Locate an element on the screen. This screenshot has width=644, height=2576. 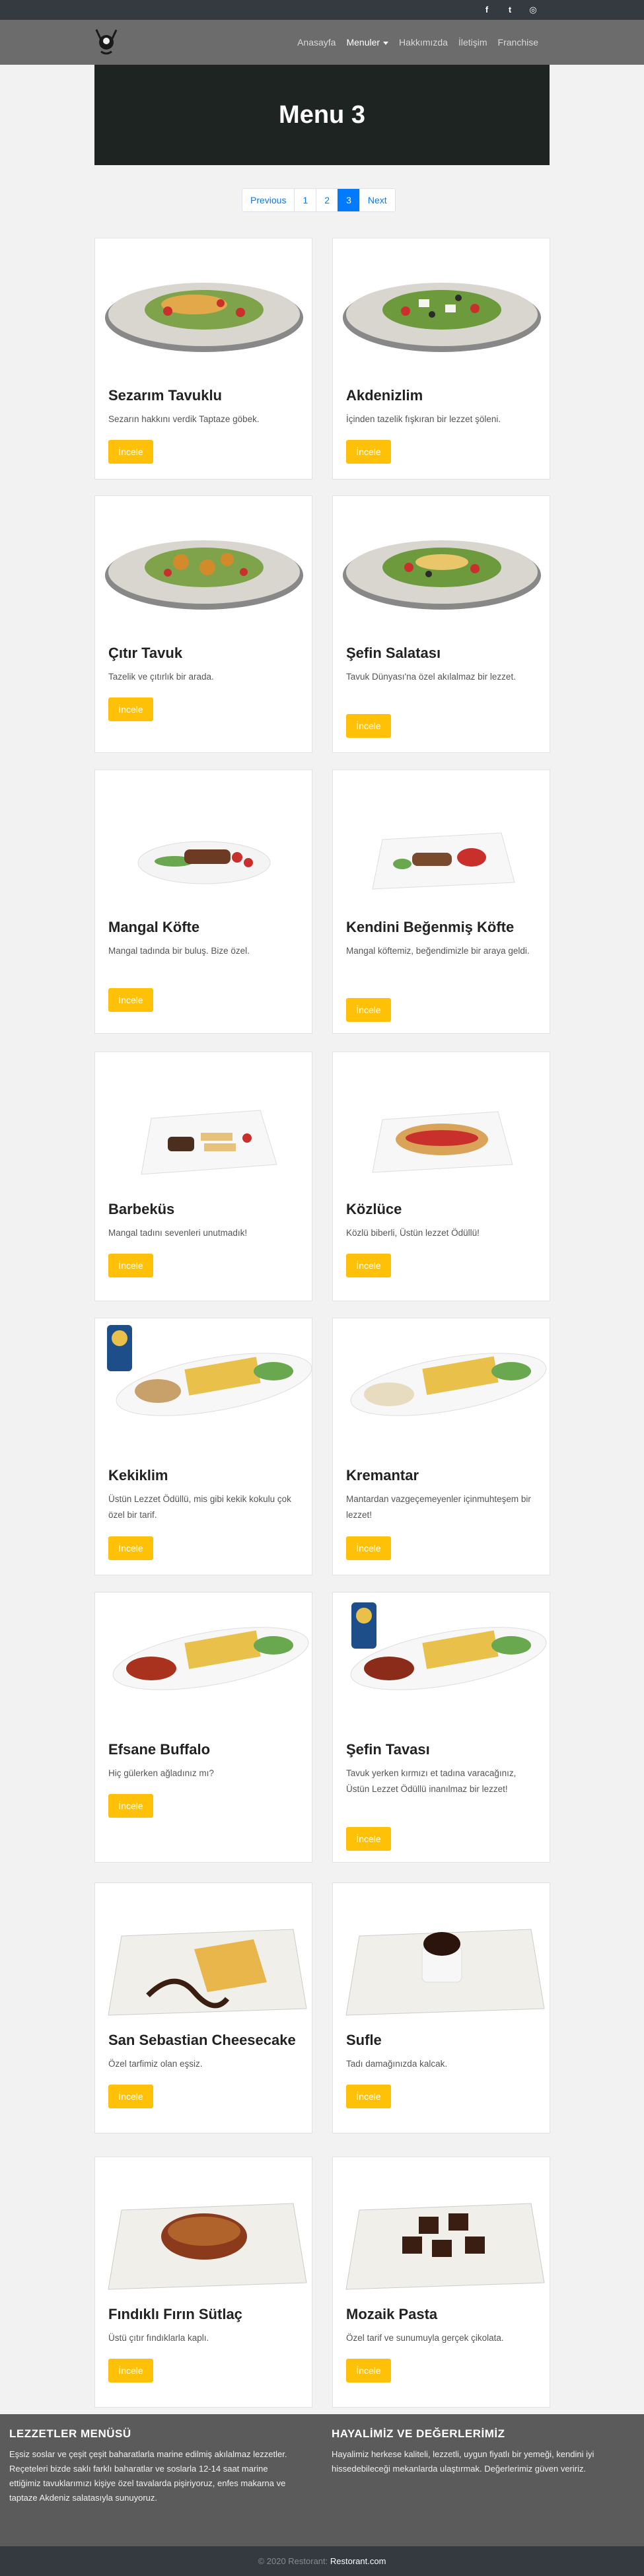
menu-item-description: Sezarın hakkını verdik Taptaze göbek. is located at coordinates (184, 419).